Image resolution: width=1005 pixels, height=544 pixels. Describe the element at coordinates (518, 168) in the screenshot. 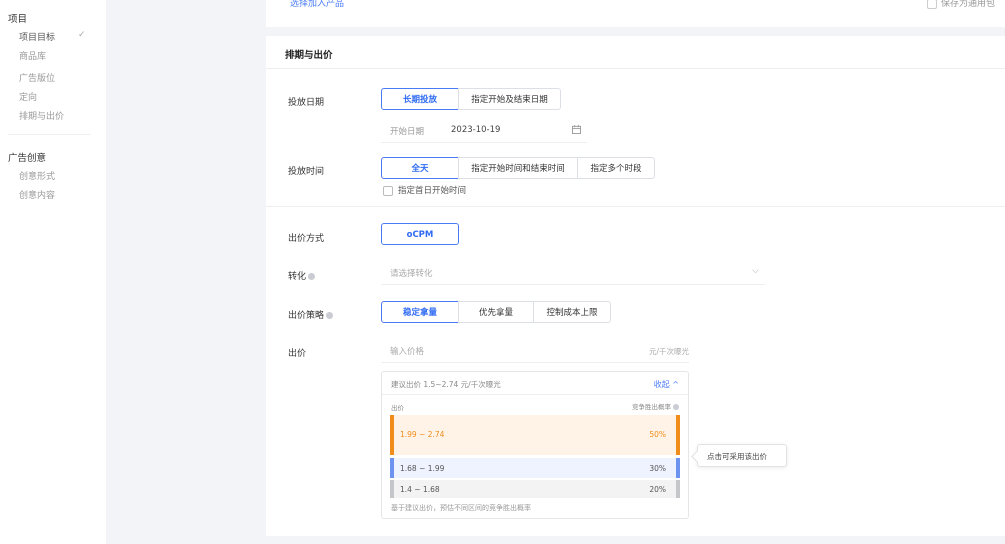

I see `specify-time-range-button: 指定开始时间和结束时间` at that location.